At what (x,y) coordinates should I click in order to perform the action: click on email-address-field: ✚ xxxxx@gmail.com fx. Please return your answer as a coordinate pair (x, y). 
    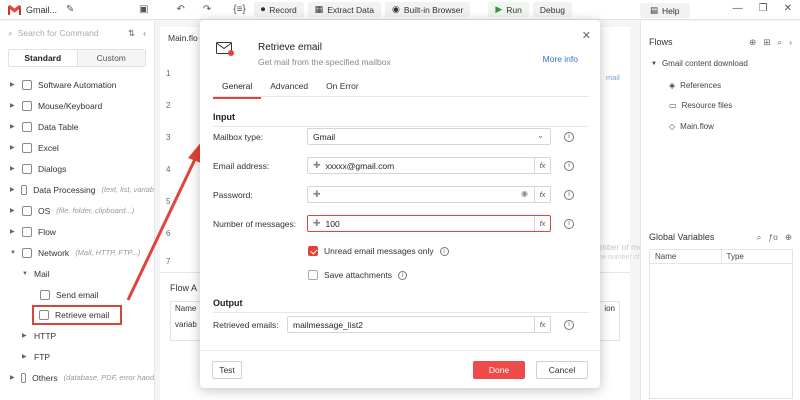
    Looking at the image, I should click on (429, 165).